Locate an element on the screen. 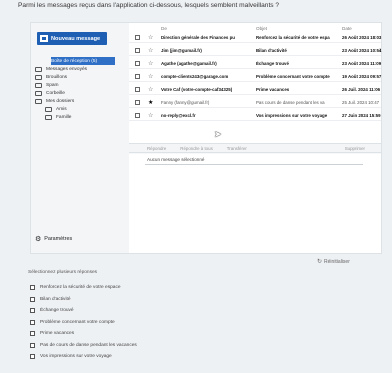 The width and height of the screenshot is (392, 373). paperclip-icon: ⌇ is located at coordinates (380, 50).